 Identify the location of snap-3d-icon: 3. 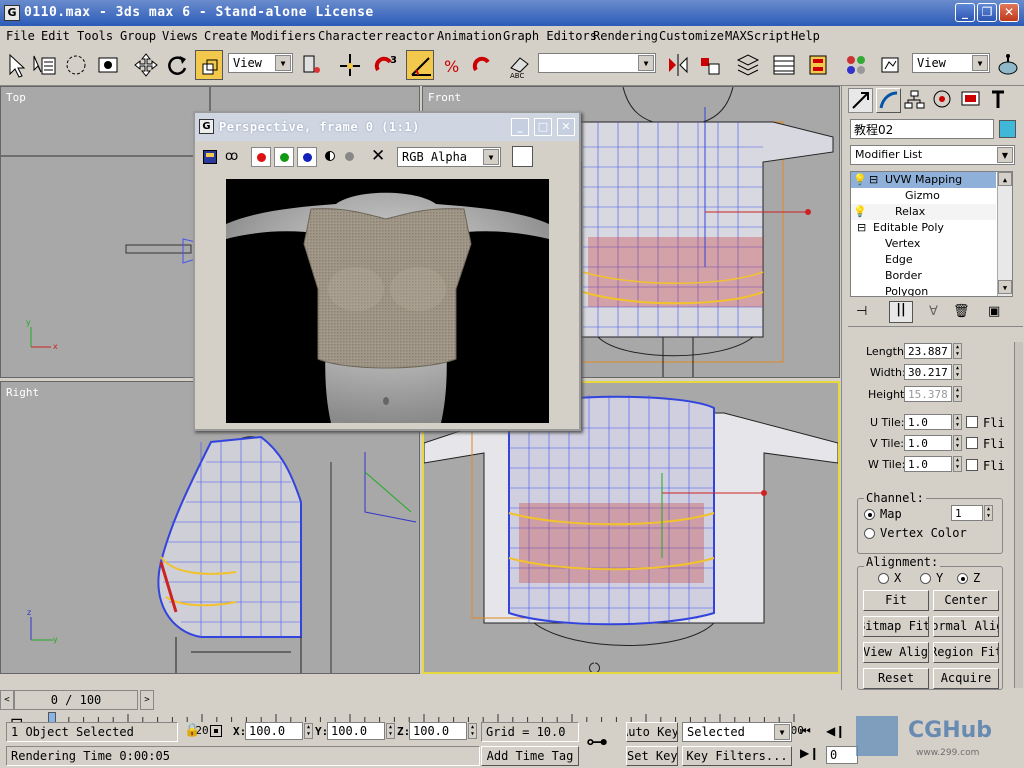
(386, 65).